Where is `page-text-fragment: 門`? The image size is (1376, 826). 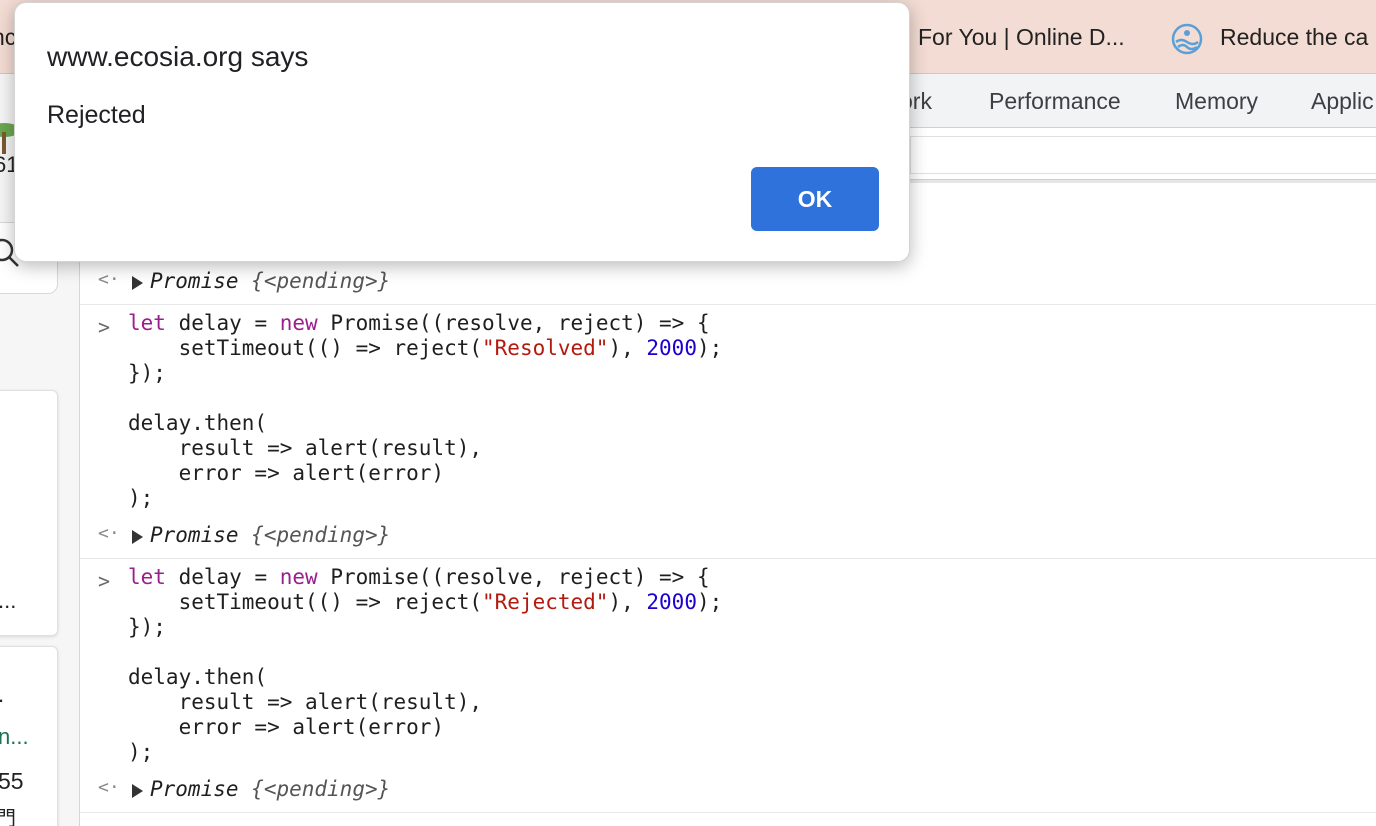 page-text-fragment: 門 is located at coordinates (8, 817).